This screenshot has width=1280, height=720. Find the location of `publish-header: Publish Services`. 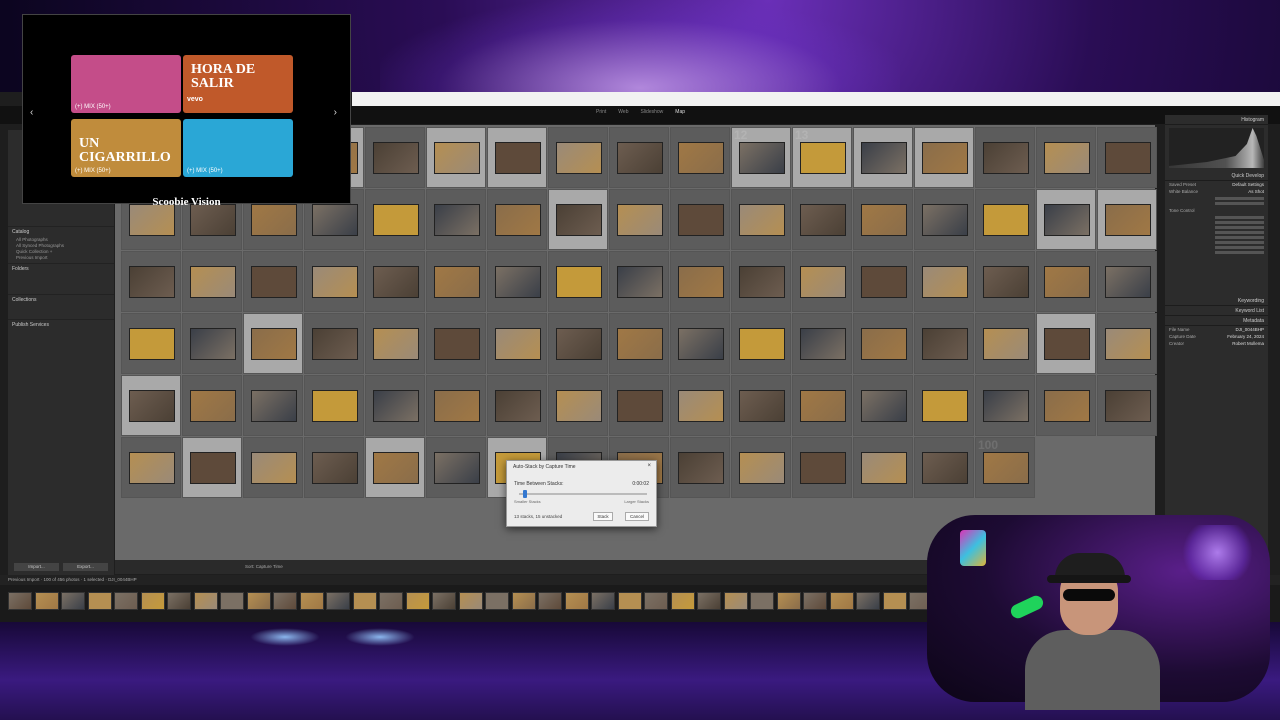

publish-header: Publish Services is located at coordinates (61, 325).